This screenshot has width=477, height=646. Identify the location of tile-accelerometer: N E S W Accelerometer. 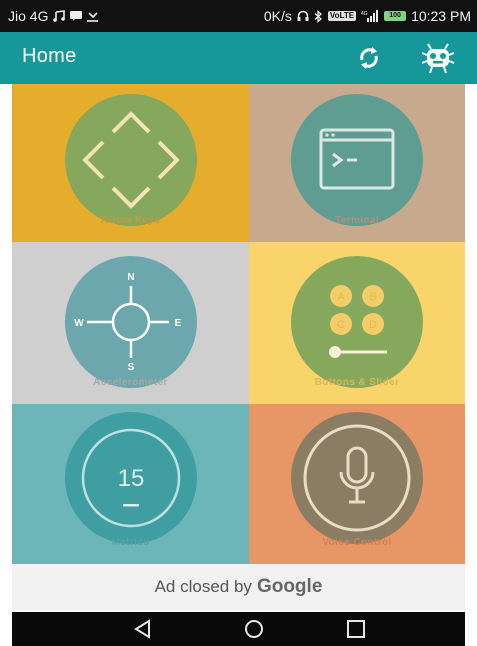
(130, 323).